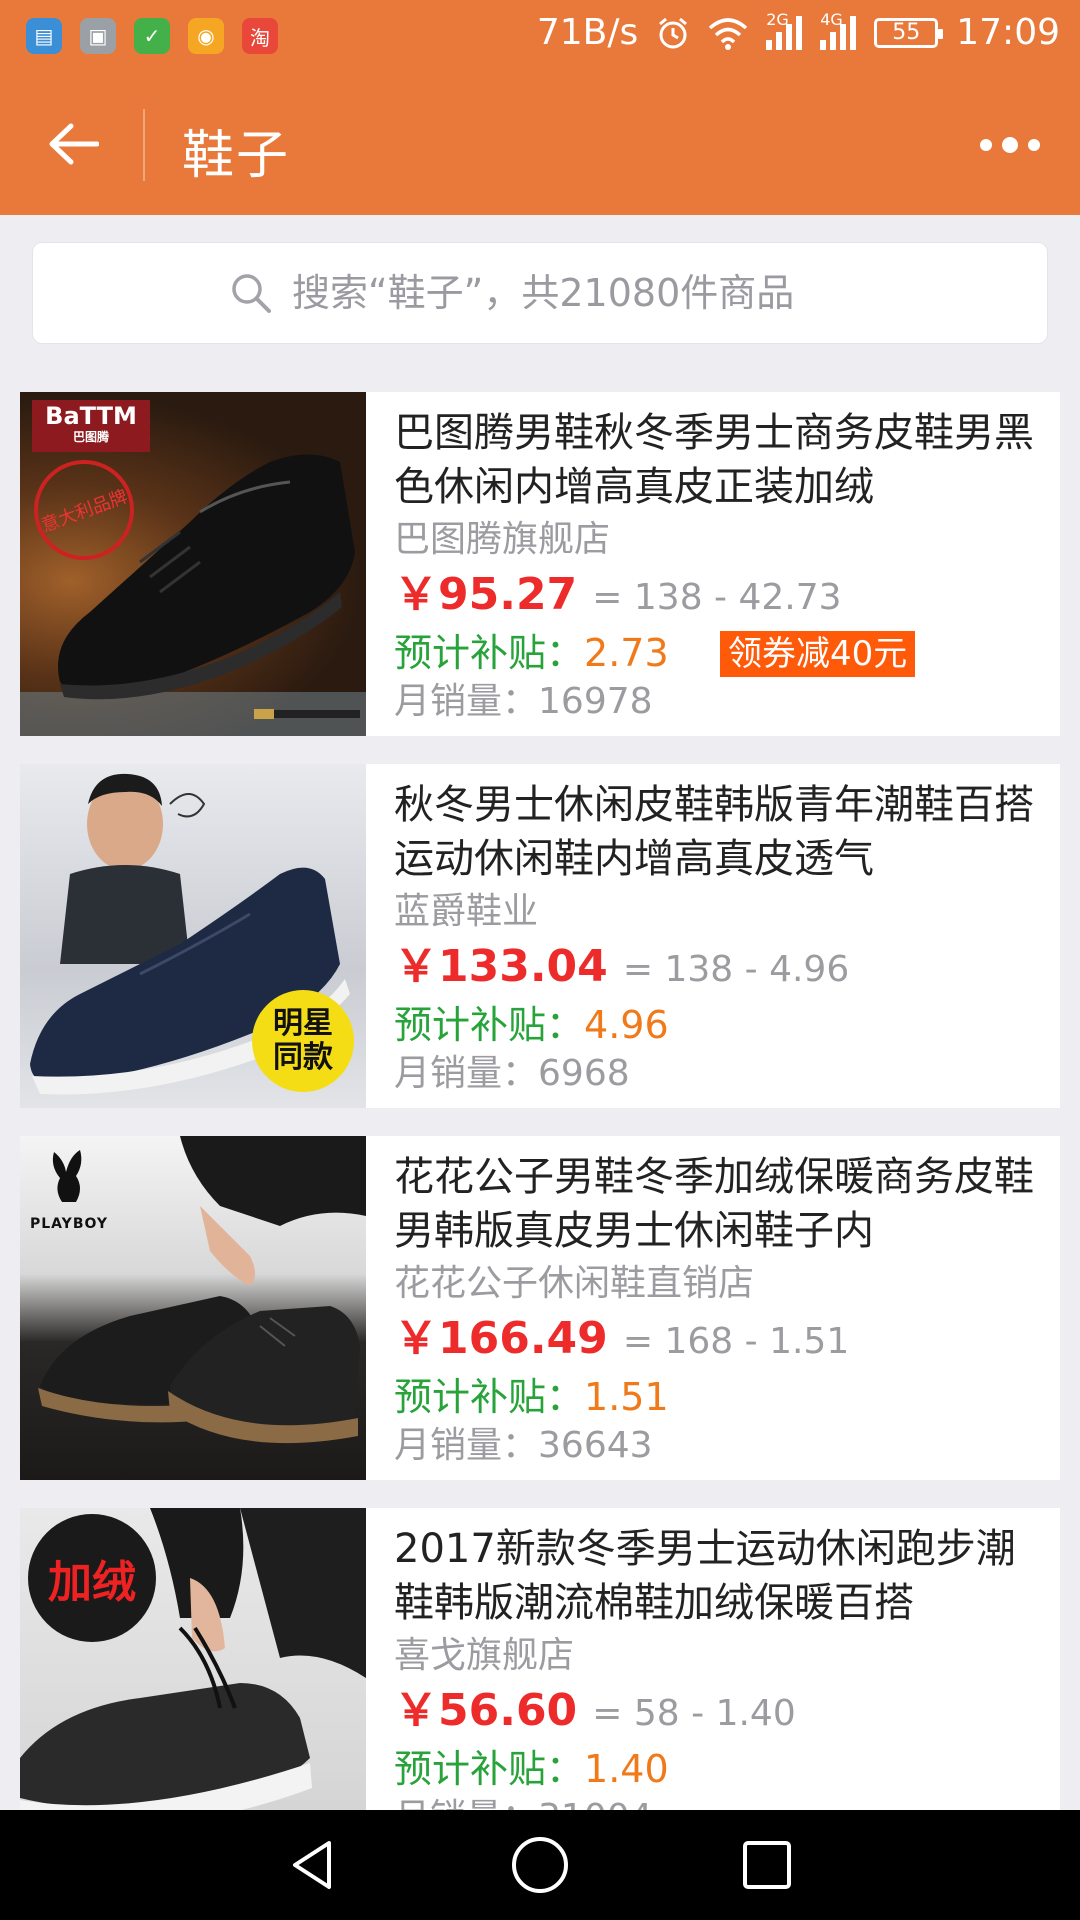 This screenshot has height=1920, width=1080. What do you see at coordinates (486, 594) in the screenshot?
I see `product-price: ￥95.27` at bounding box center [486, 594].